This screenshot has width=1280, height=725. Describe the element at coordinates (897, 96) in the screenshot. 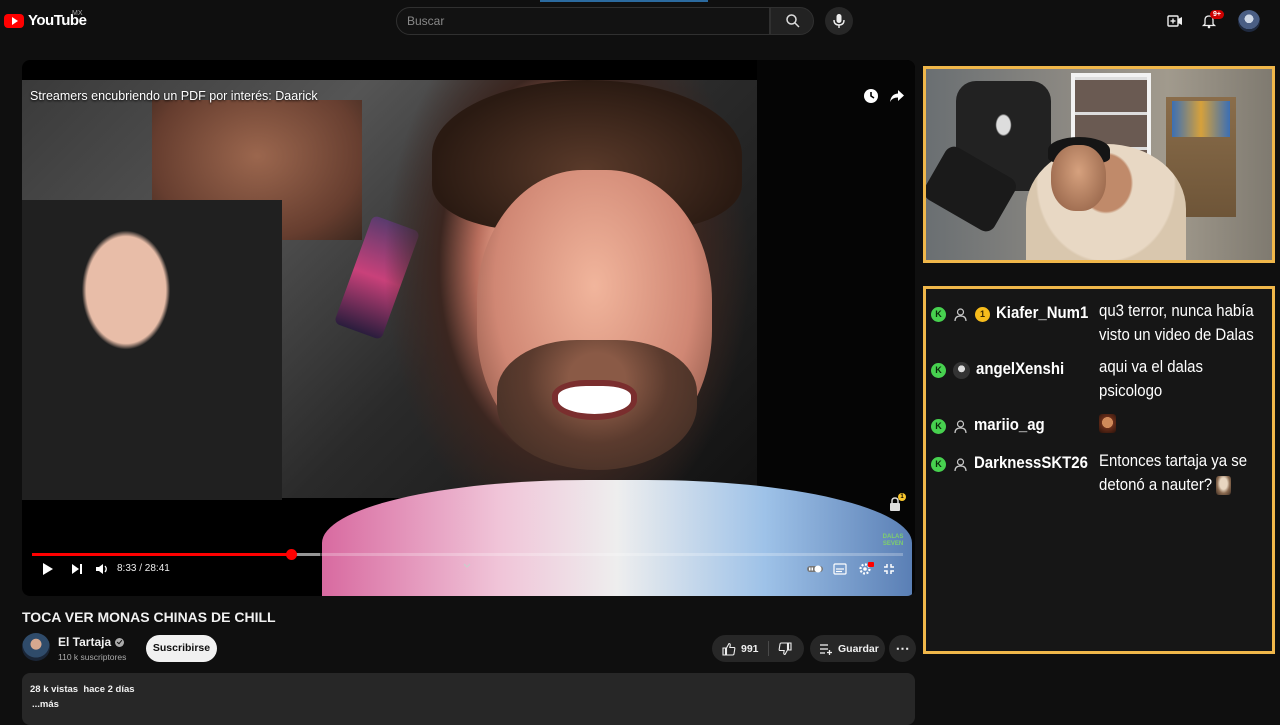

I see `share-icon` at that location.